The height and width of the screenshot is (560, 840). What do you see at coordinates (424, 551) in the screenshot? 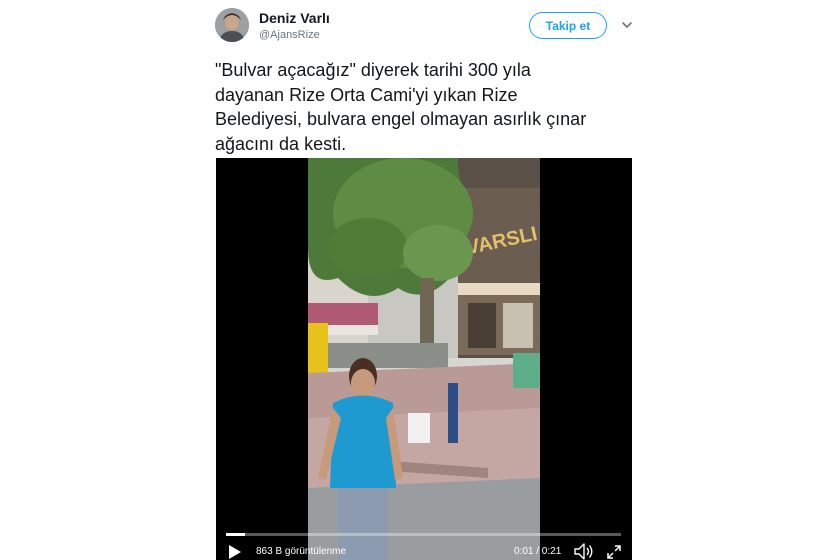
I see `video-controls: 863 B görüntülenme 0:01 / 0:21` at bounding box center [424, 551].